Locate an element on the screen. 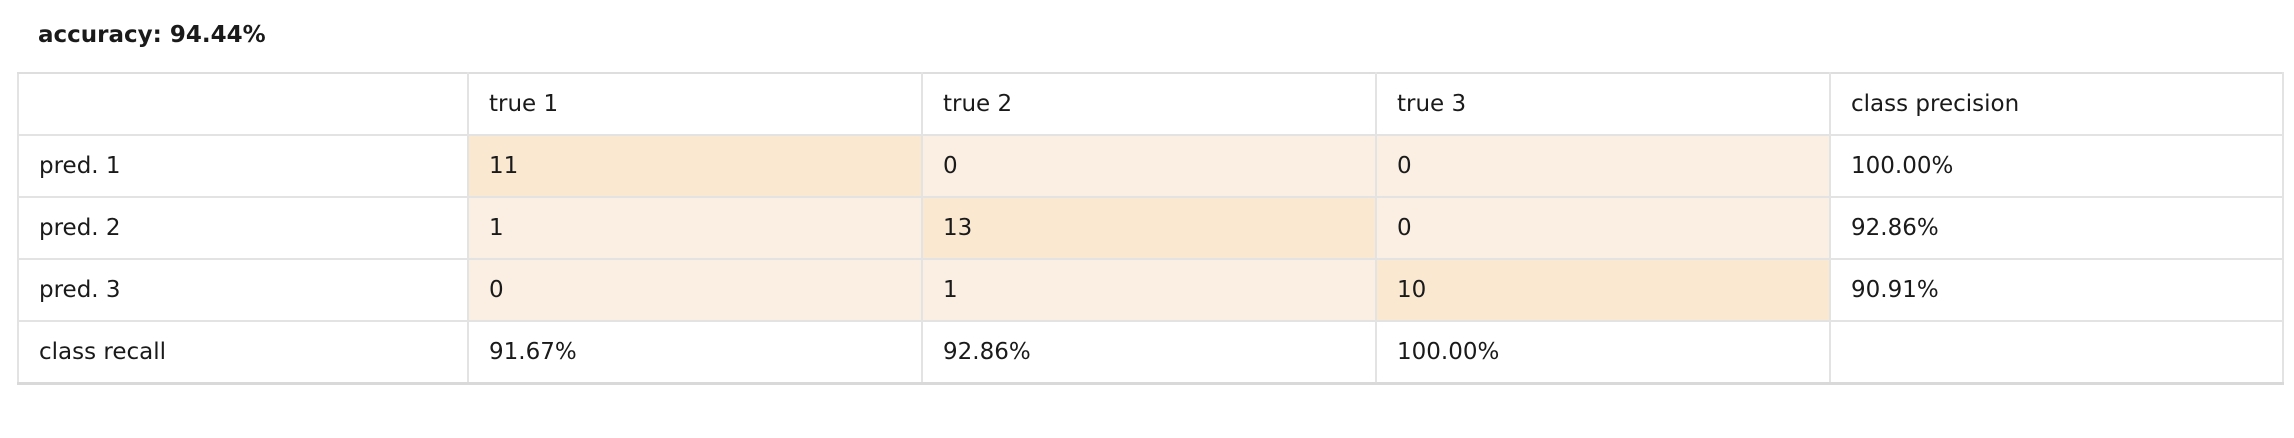 The image size is (2294, 438). matrix-cell: 10 is located at coordinates (1603, 290).